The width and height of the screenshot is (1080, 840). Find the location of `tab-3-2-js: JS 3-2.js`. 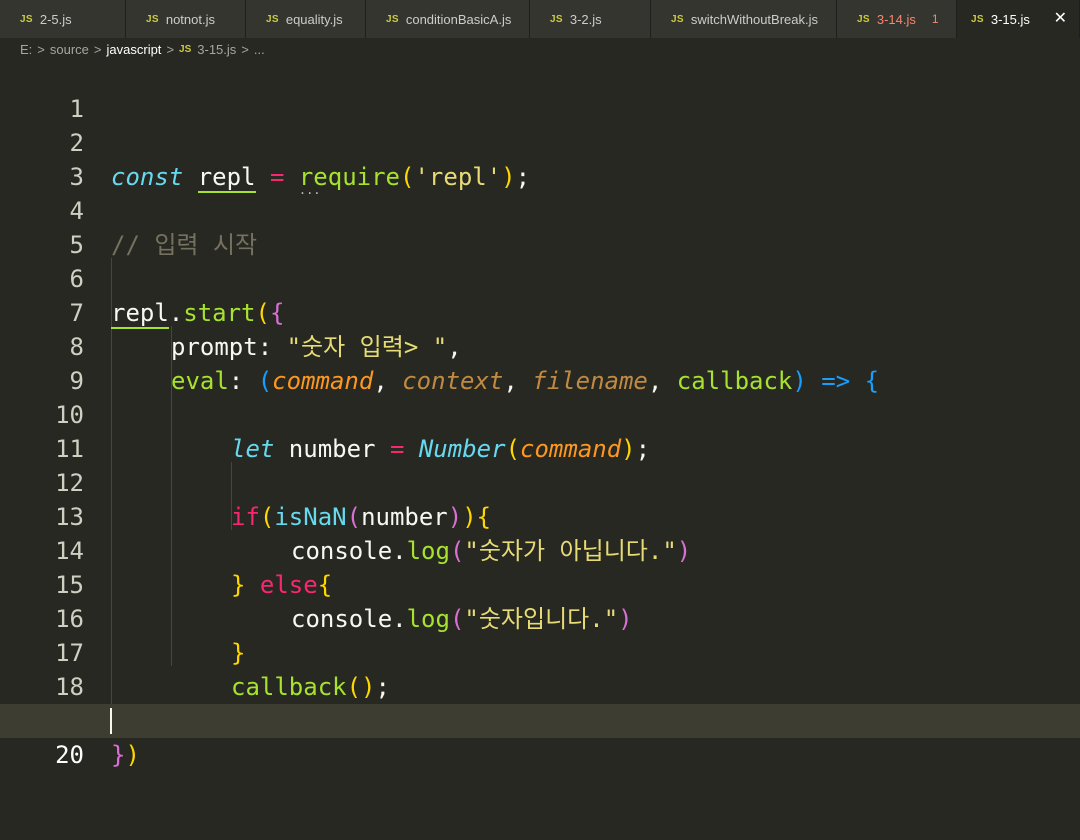

tab-3-2-js: JS 3-2.js is located at coordinates (590, 19).